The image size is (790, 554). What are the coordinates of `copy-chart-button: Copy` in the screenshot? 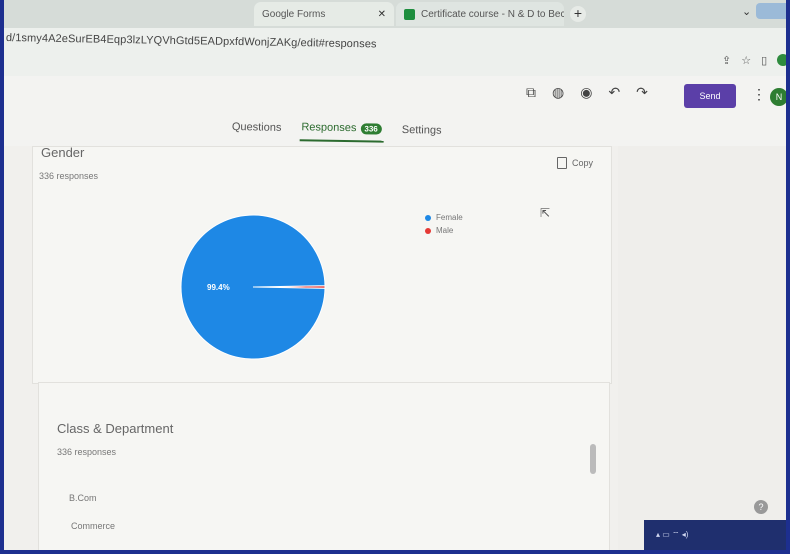 It's located at (575, 163).